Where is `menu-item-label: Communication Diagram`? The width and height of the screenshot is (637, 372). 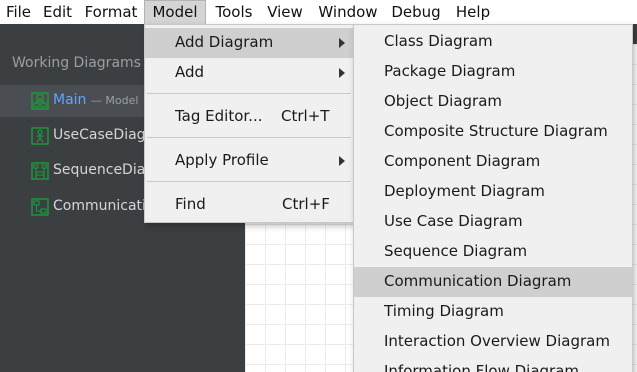 menu-item-label: Communication Diagram is located at coordinates (478, 281).